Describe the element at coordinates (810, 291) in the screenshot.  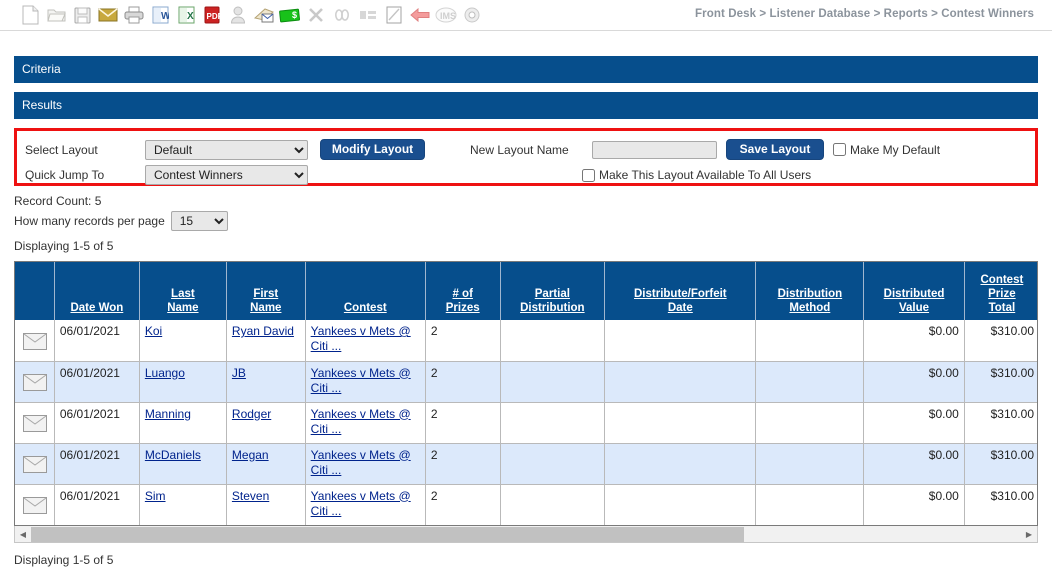
I see `column-header-distribution-method: Distribution Method` at that location.